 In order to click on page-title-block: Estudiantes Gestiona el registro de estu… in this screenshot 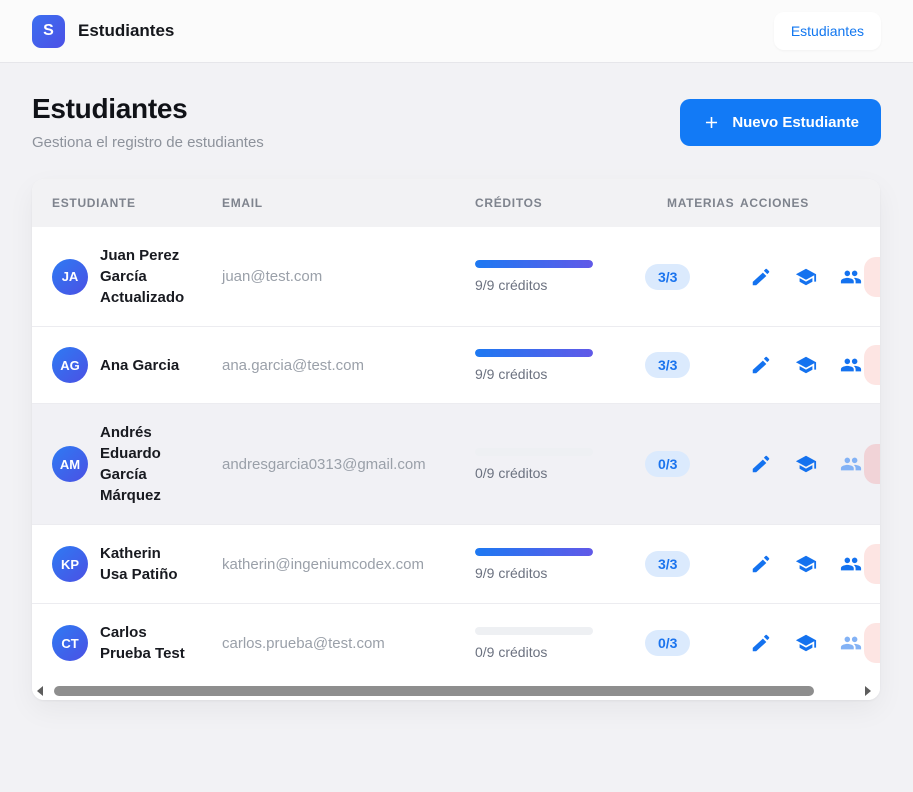, I will do `click(148, 122)`.